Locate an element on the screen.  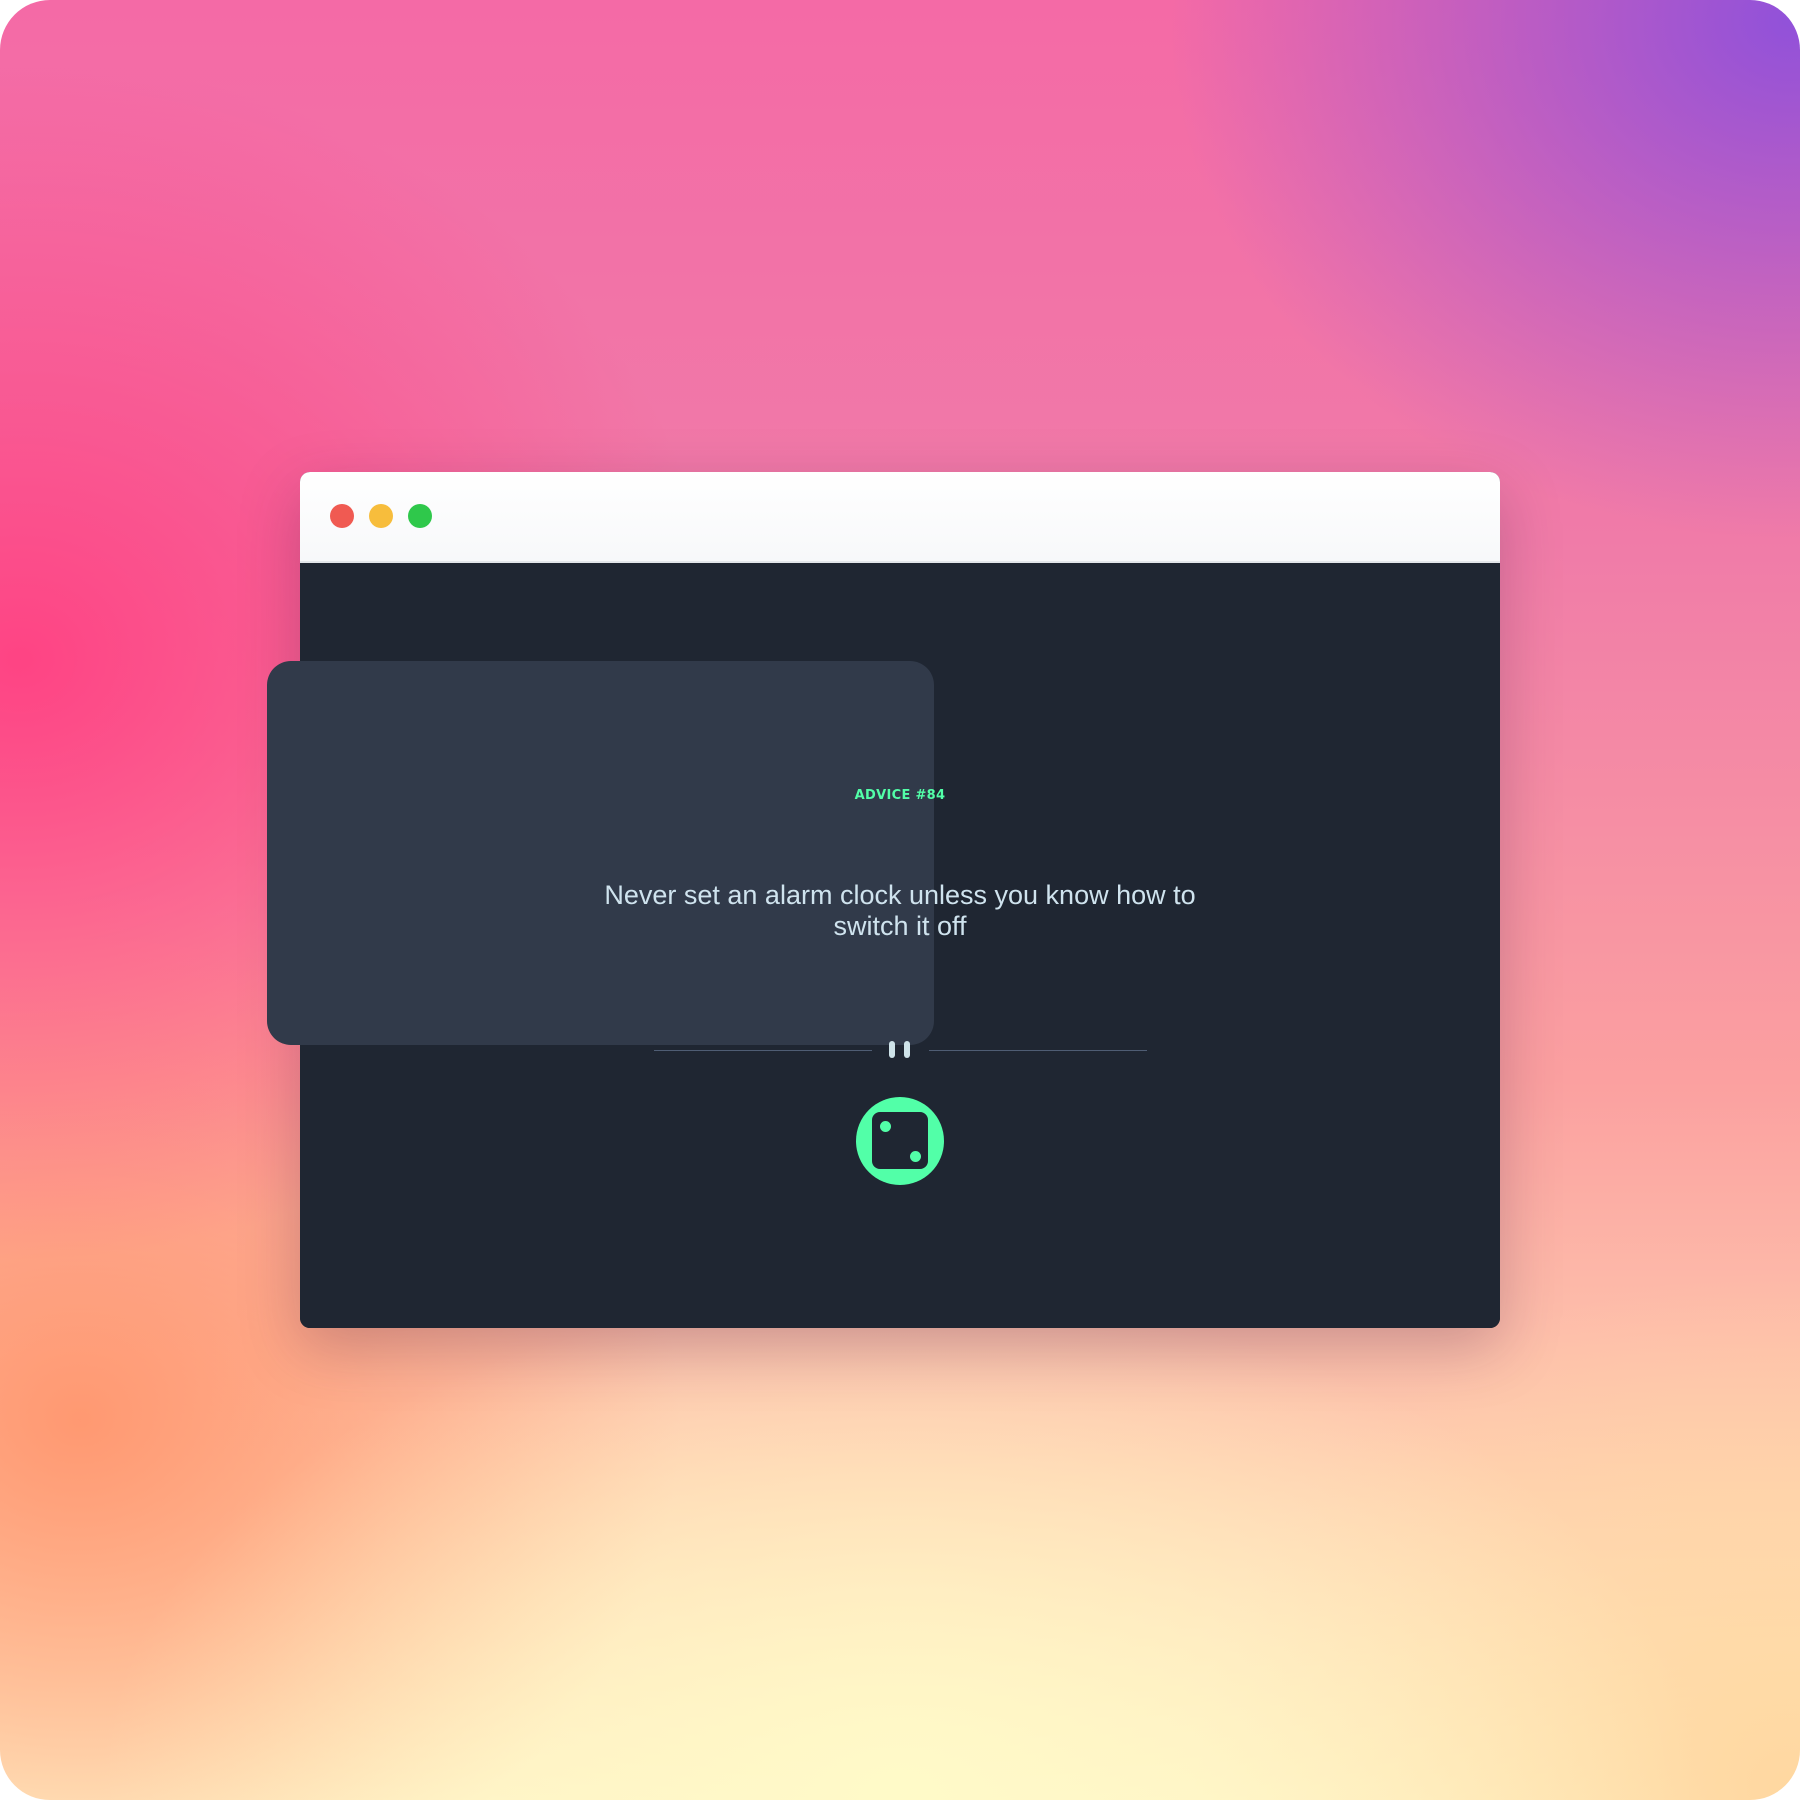
minimize-window-button is located at coordinates (381, 516).